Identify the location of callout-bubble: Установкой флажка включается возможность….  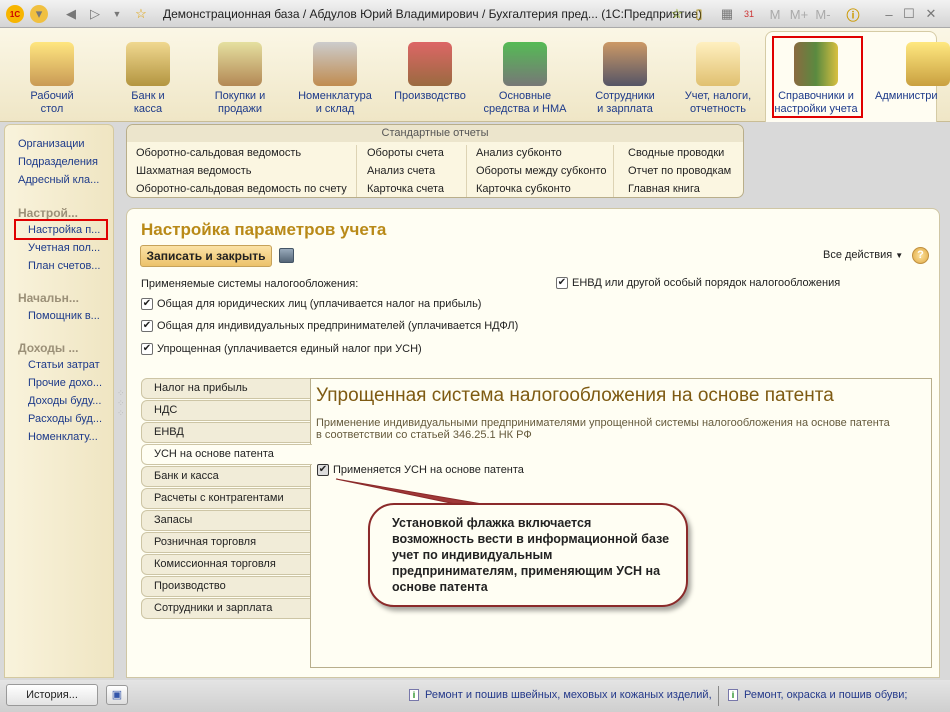
(528, 555).